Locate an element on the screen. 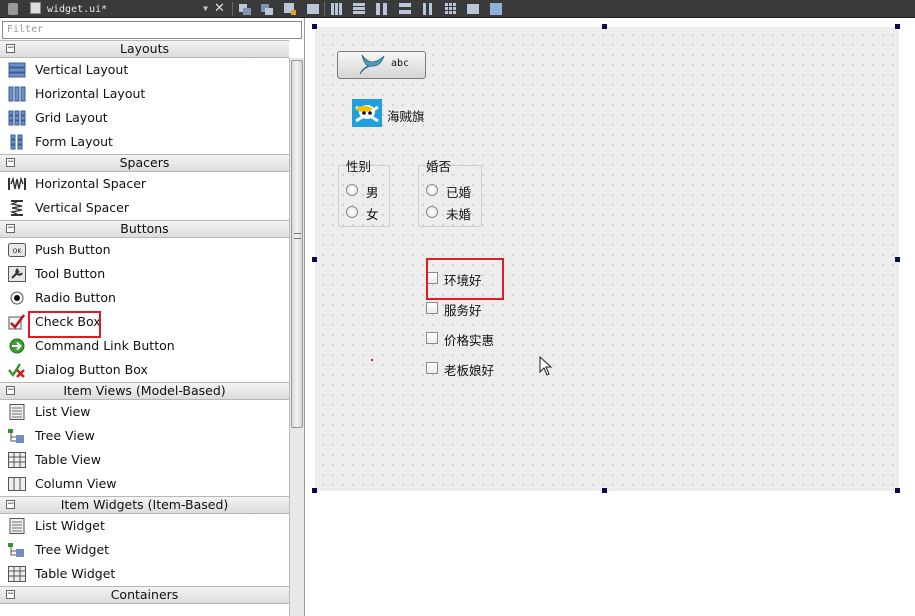  checkbox-boss-lady: 老板娘好 is located at coordinates (476, 369).